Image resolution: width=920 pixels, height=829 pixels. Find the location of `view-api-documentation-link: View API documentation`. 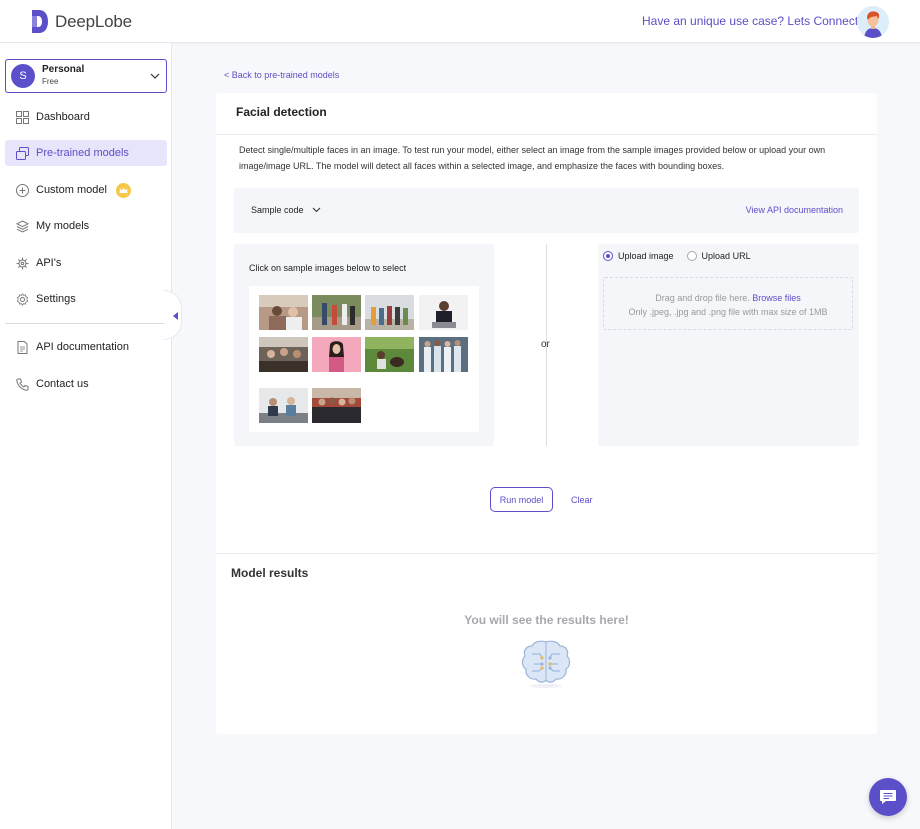

view-api-documentation-link: View API documentation is located at coordinates (794, 210).